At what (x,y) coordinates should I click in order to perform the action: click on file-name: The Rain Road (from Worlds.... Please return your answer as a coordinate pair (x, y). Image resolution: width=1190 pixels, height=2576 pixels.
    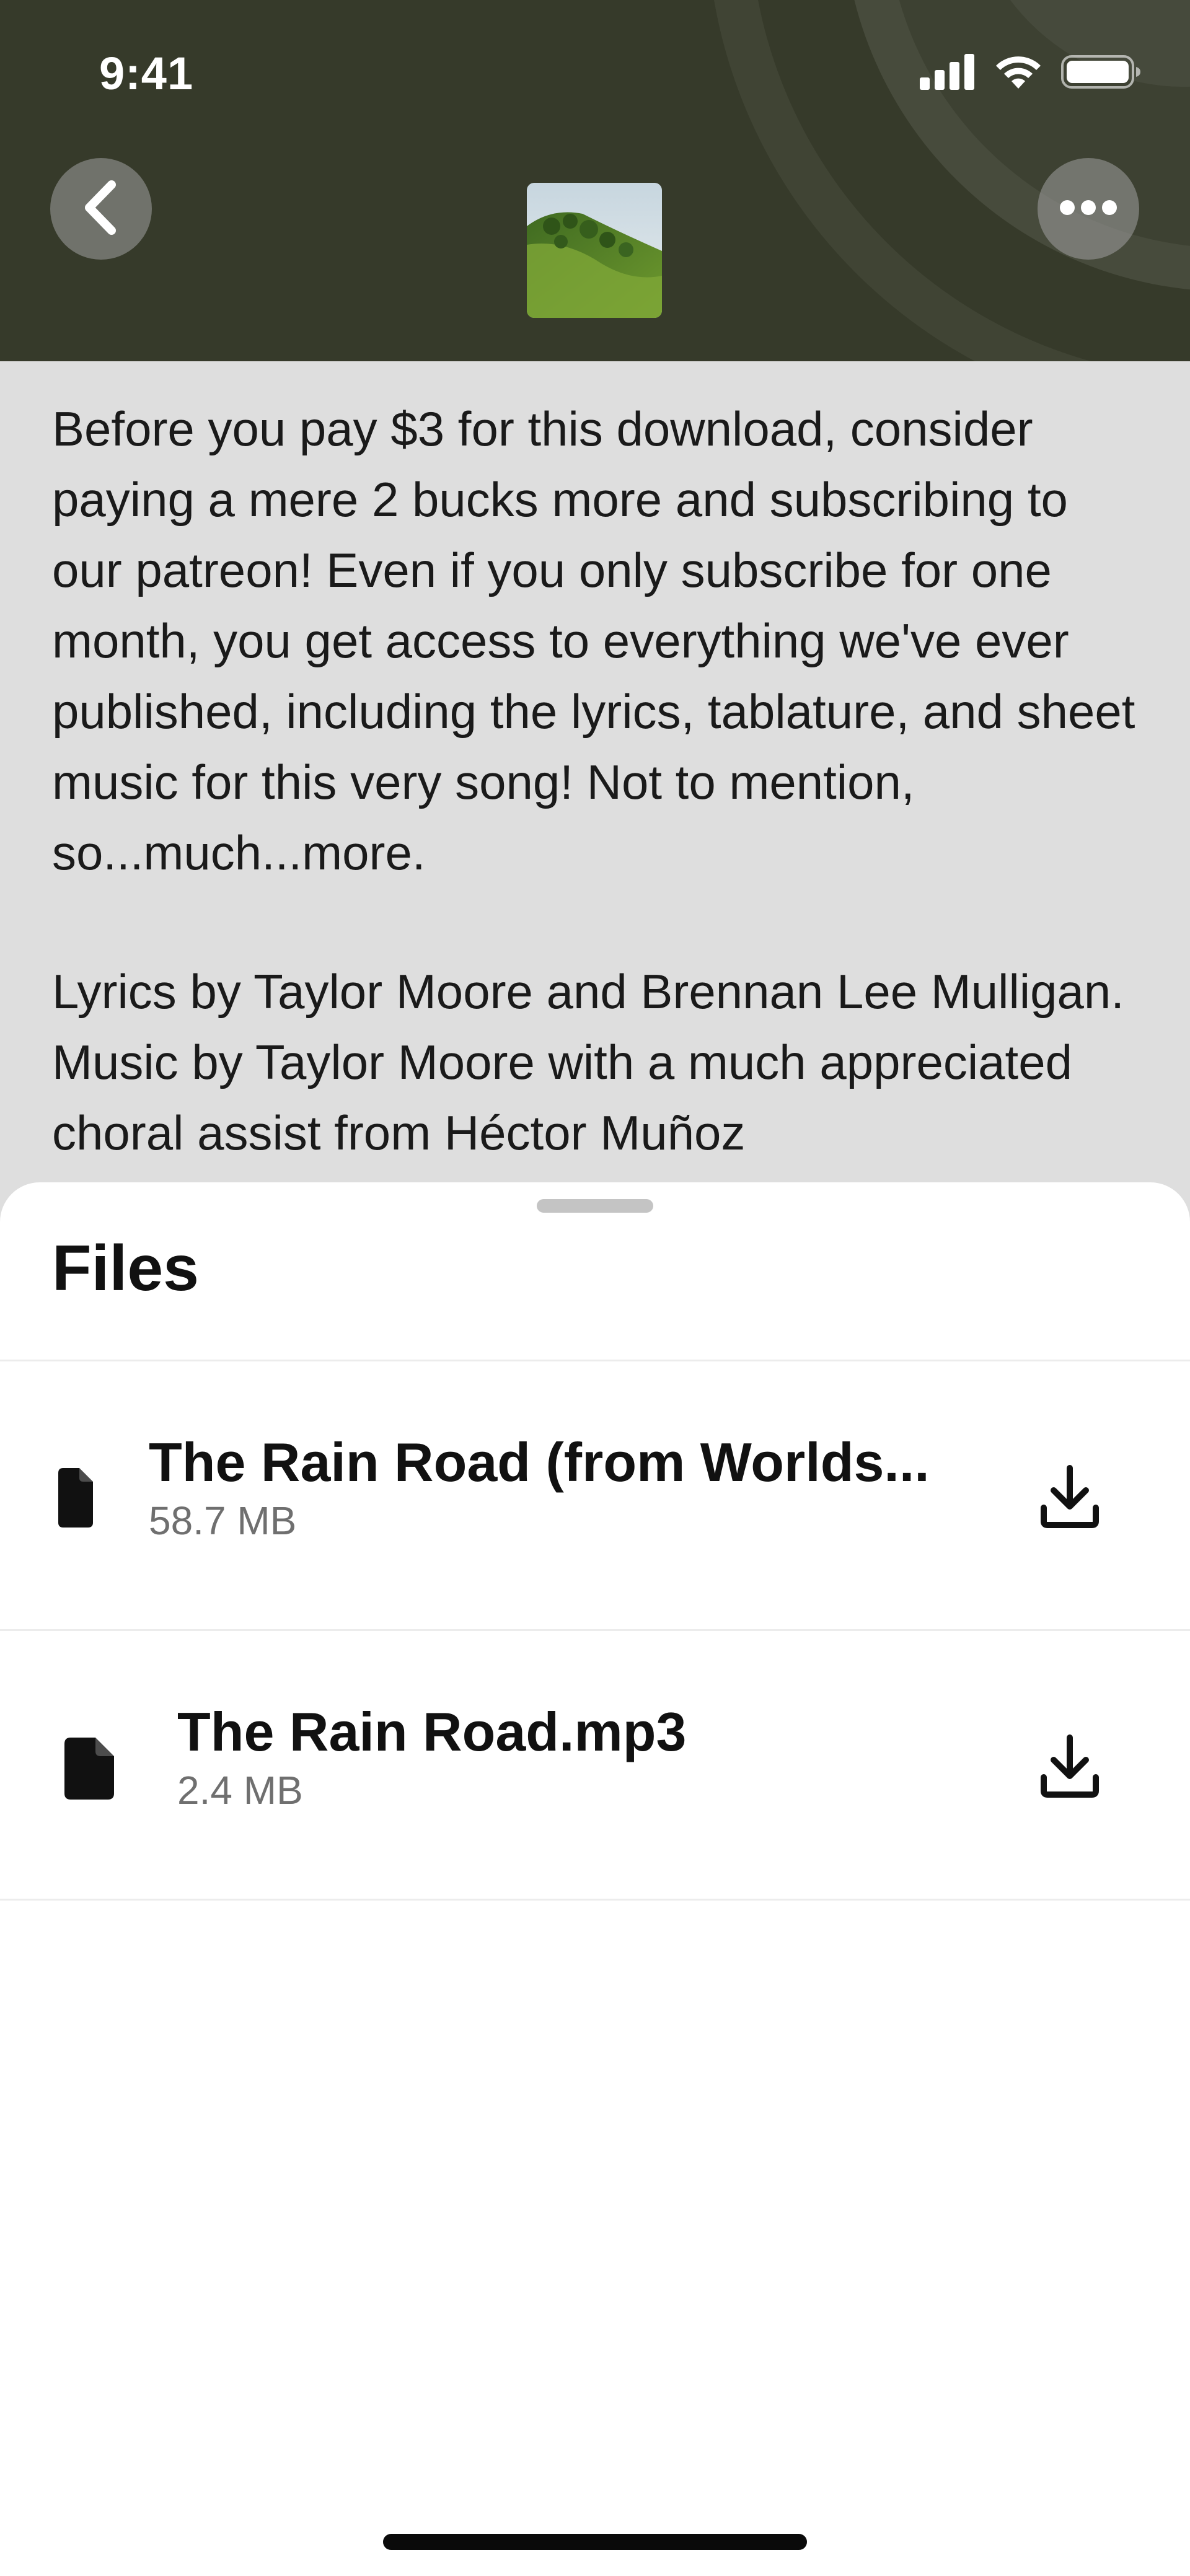
    Looking at the image, I should click on (539, 1462).